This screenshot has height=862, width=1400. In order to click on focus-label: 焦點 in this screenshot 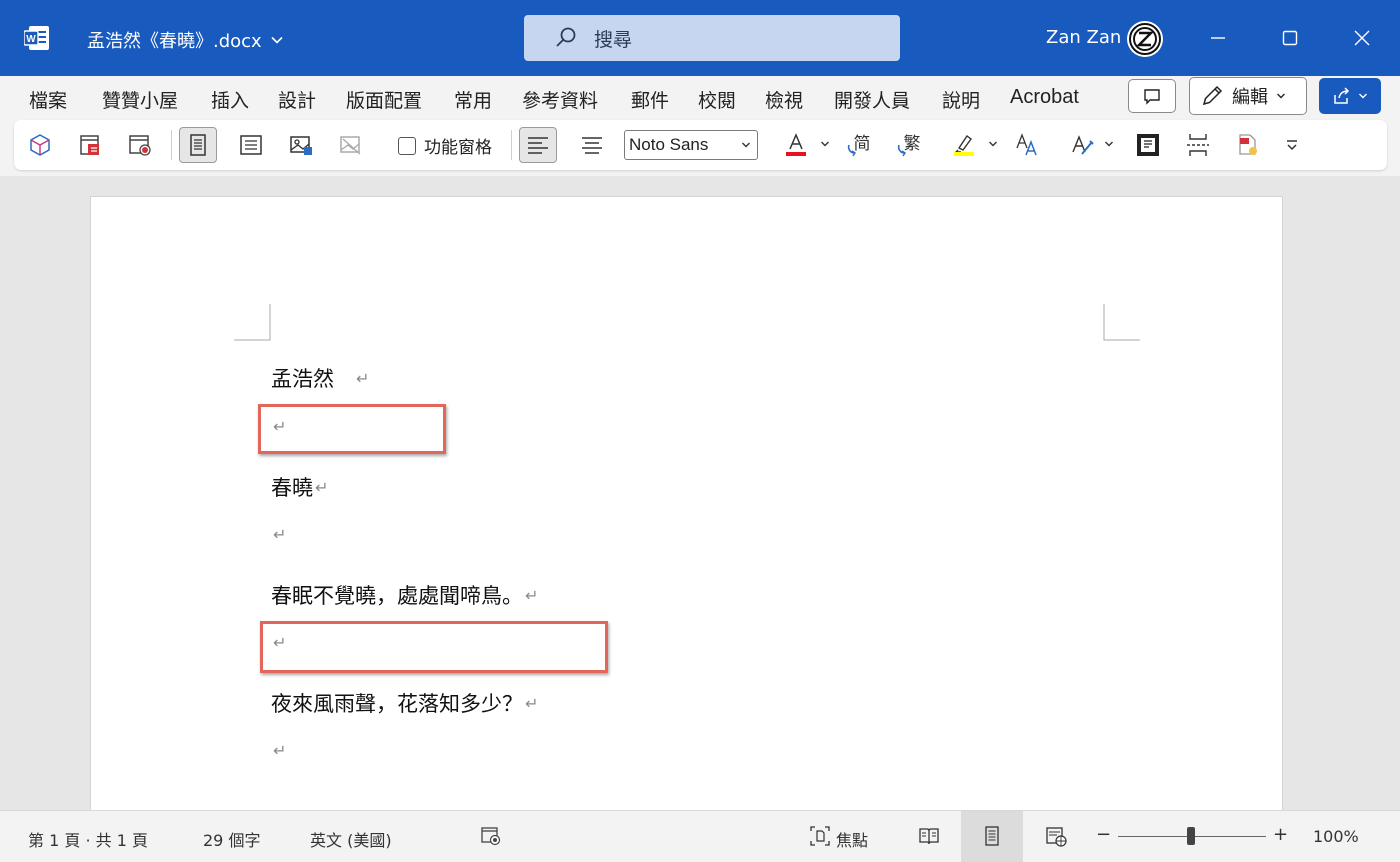, I will do `click(852, 839)`.